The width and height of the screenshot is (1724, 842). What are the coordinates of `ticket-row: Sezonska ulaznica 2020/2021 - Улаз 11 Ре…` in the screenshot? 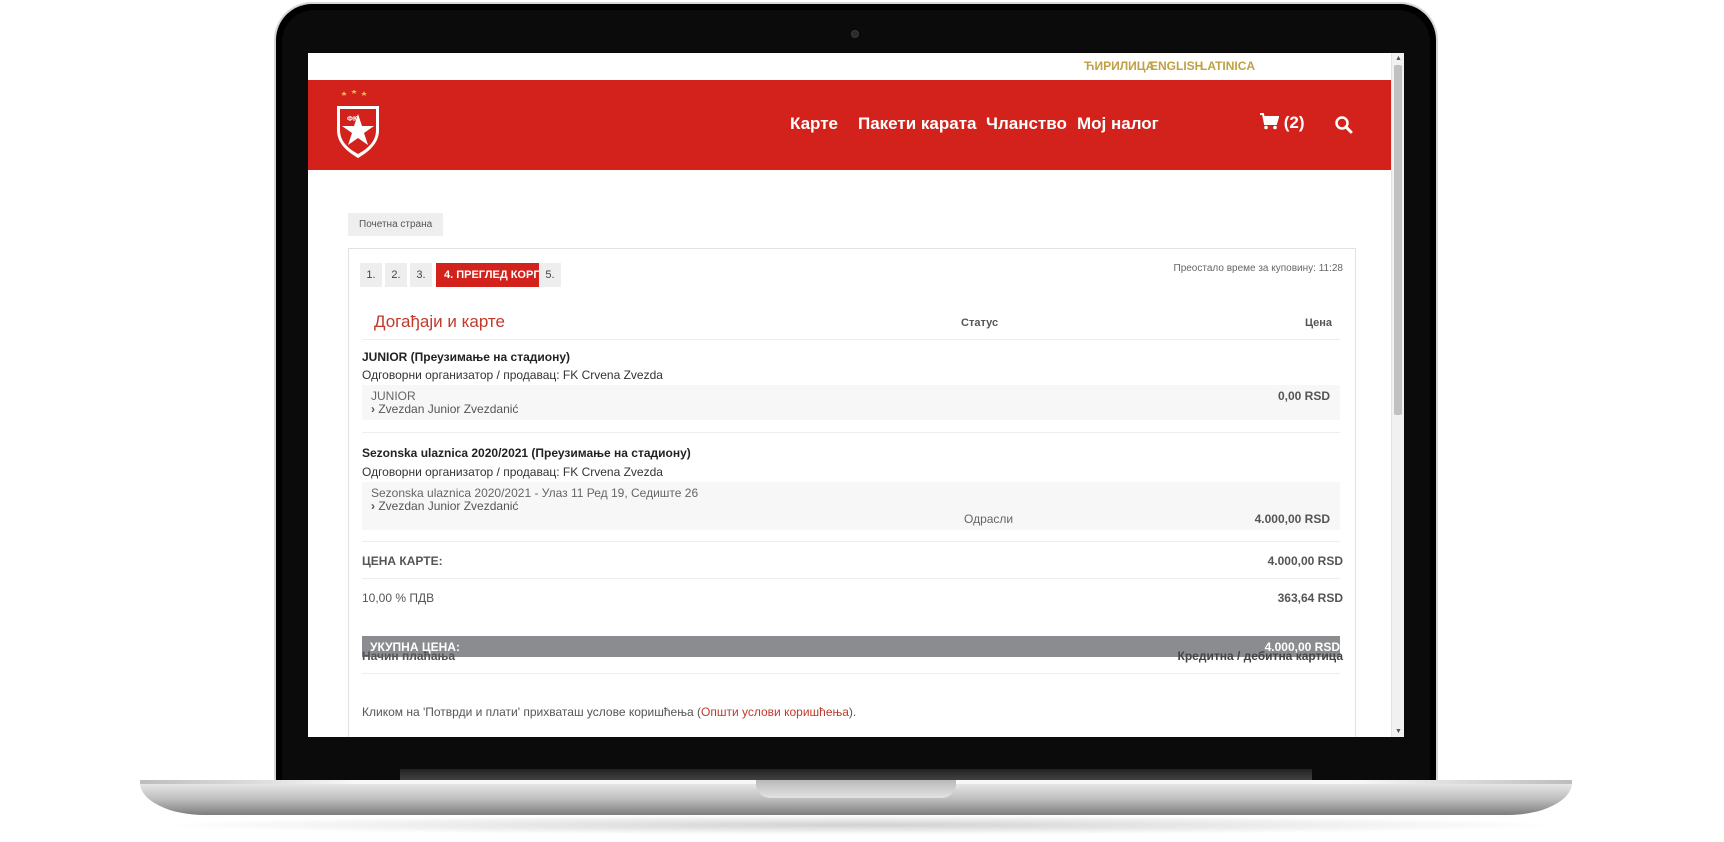 It's located at (851, 506).